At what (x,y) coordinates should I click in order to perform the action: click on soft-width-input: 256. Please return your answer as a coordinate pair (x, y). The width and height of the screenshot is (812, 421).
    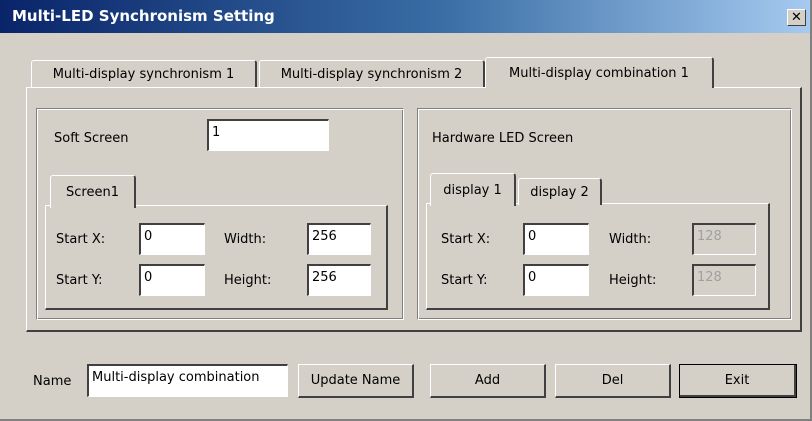
    Looking at the image, I should click on (339, 239).